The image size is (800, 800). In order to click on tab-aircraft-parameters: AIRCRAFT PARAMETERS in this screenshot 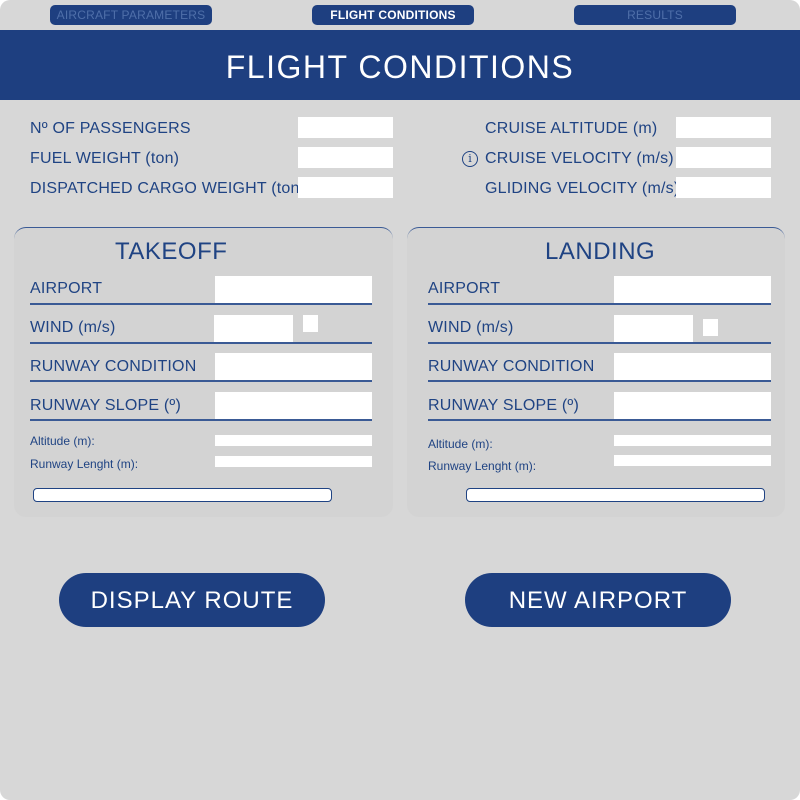, I will do `click(131, 15)`.